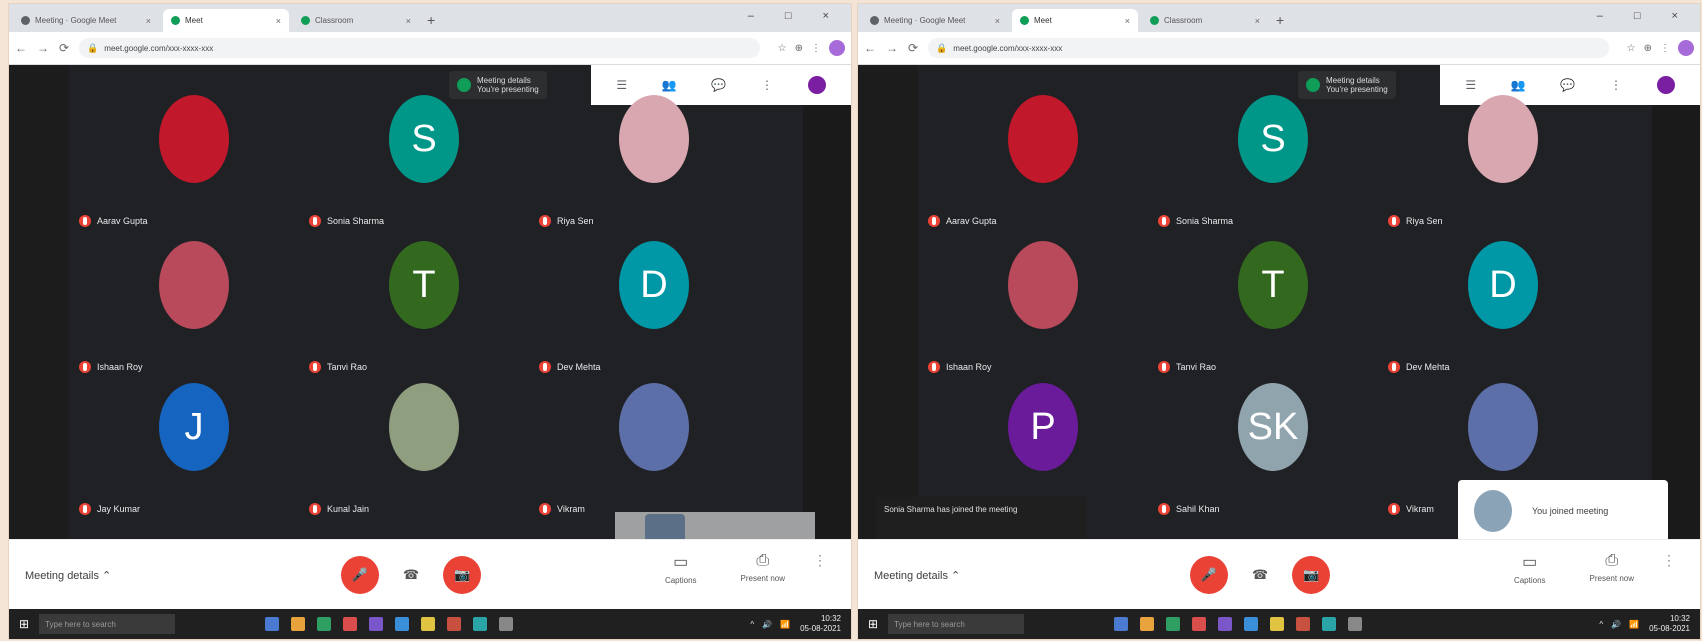 The height and width of the screenshot is (641, 1702). I want to click on participant-namebar: Sonia Sharma, so click(346, 221).